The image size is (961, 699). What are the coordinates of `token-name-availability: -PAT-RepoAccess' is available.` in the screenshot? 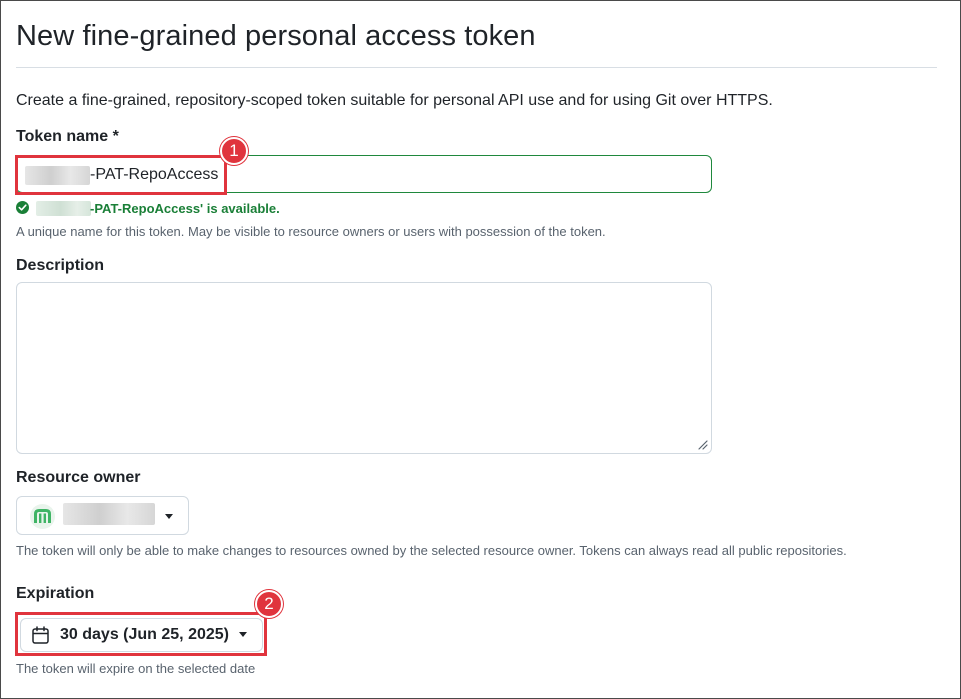 It's located at (185, 208).